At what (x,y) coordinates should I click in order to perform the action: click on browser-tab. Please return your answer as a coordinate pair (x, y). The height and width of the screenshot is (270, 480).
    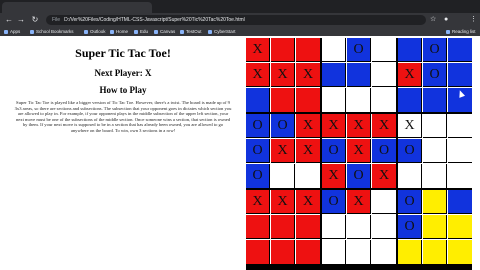
    Looking at the image, I should click on (77, 7).